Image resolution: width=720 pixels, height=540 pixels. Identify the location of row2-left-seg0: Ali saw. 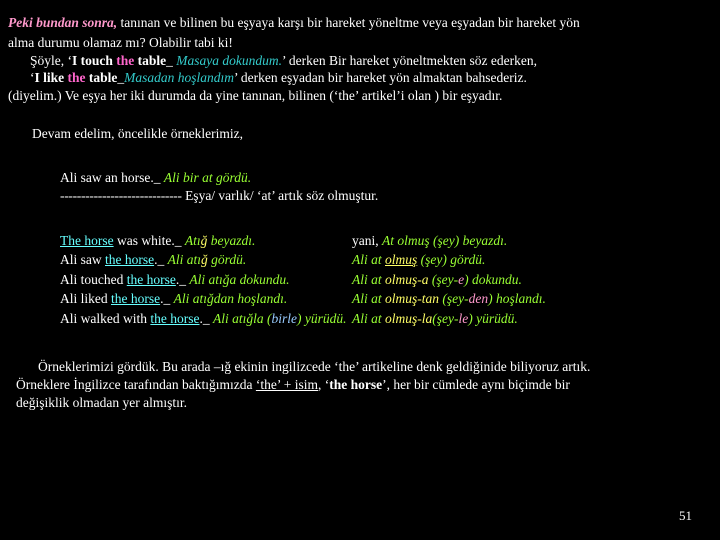
(82, 260).